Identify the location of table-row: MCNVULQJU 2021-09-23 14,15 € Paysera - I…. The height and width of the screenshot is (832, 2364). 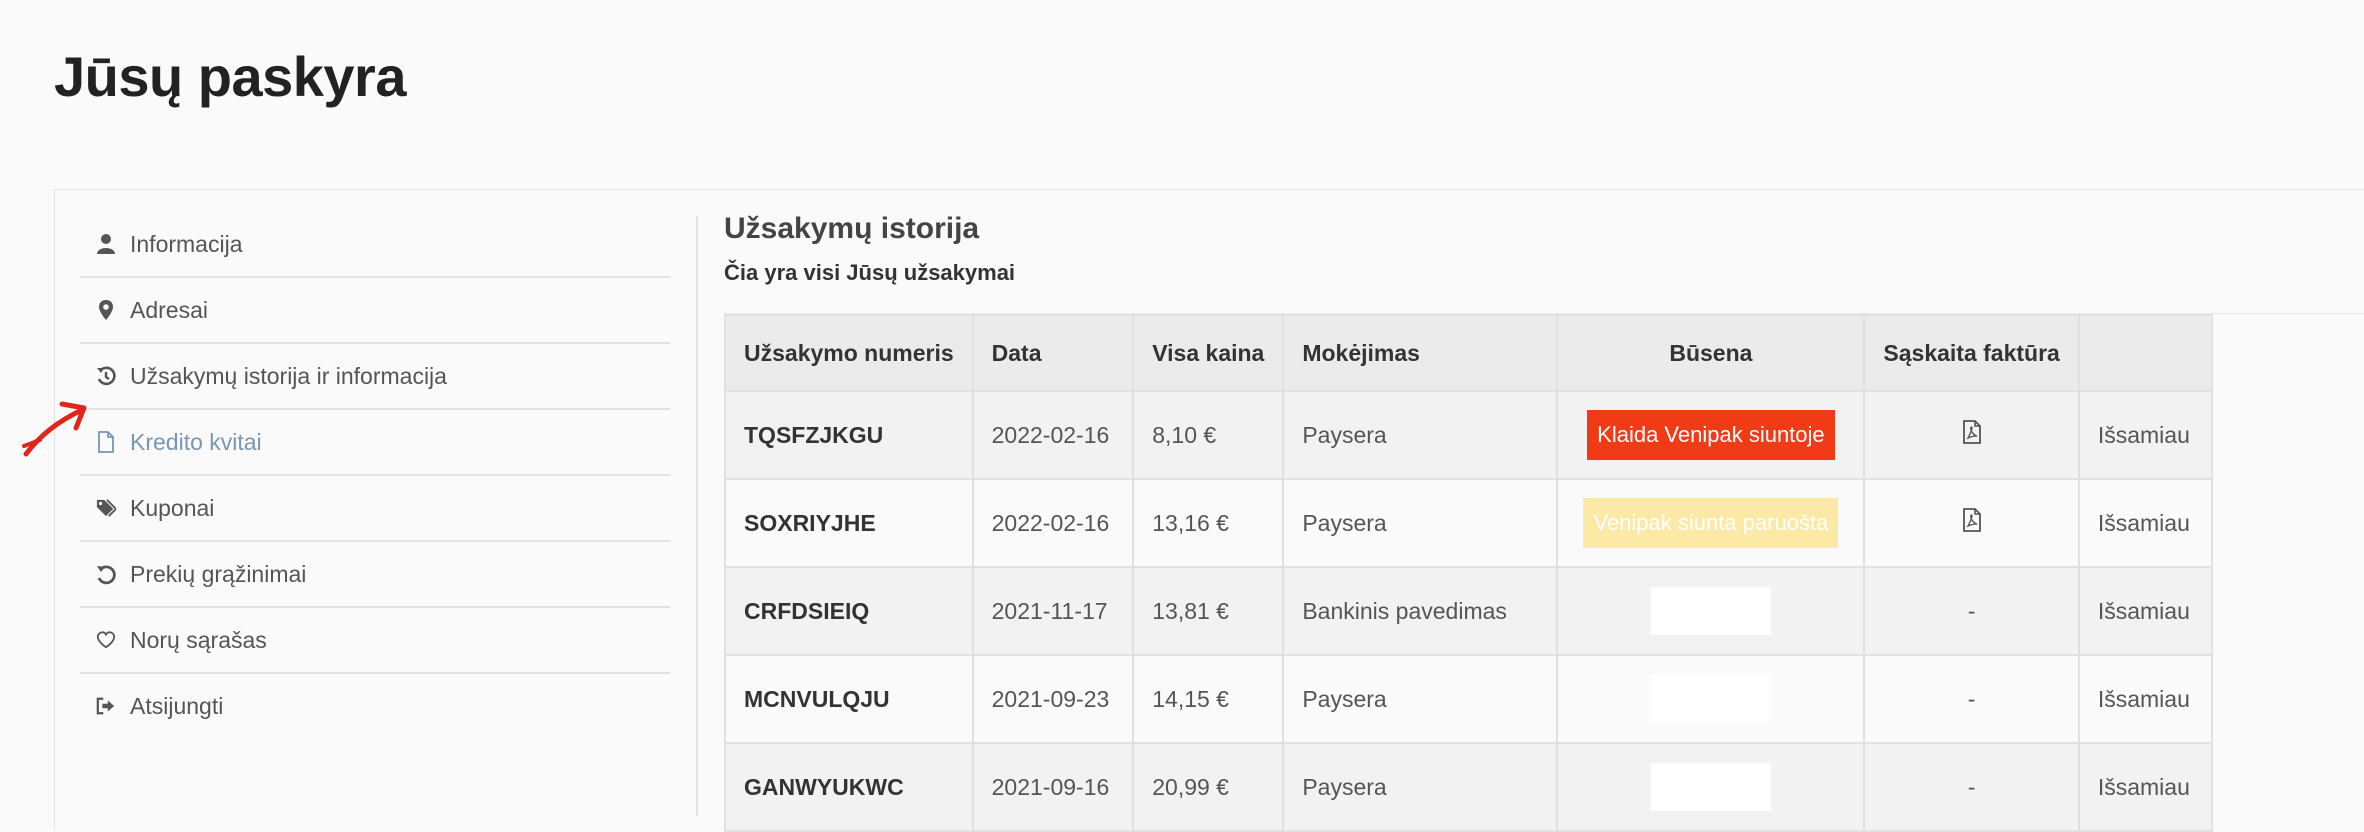
(1469, 699).